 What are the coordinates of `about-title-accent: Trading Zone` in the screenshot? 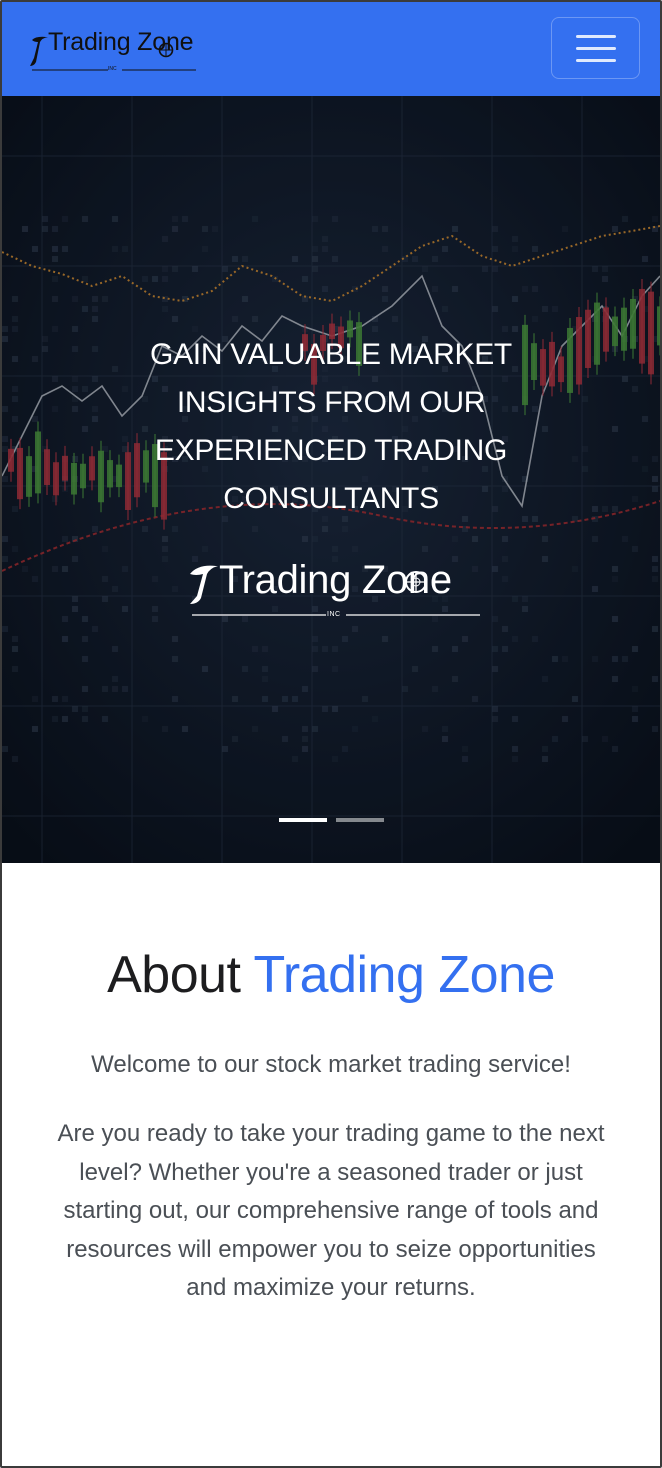 It's located at (404, 975).